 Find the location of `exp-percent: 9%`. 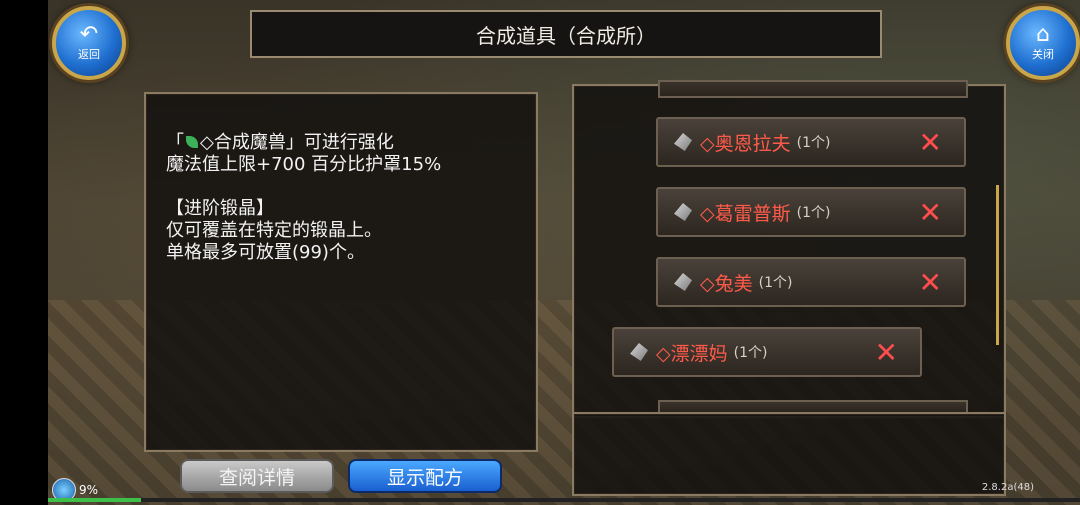

exp-percent: 9% is located at coordinates (89, 490).